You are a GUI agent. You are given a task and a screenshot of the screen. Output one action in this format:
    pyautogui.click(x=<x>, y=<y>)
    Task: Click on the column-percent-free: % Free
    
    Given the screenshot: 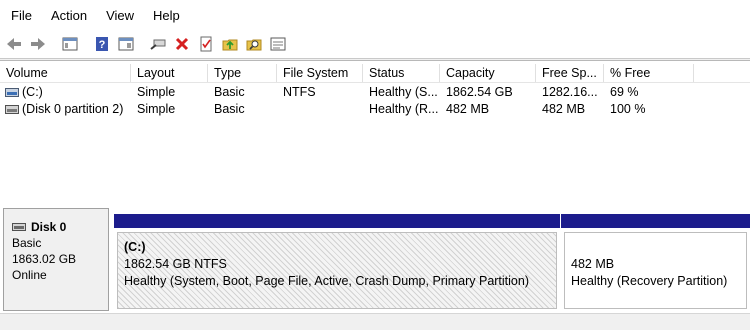 What is the action you would take?
    pyautogui.click(x=649, y=73)
    